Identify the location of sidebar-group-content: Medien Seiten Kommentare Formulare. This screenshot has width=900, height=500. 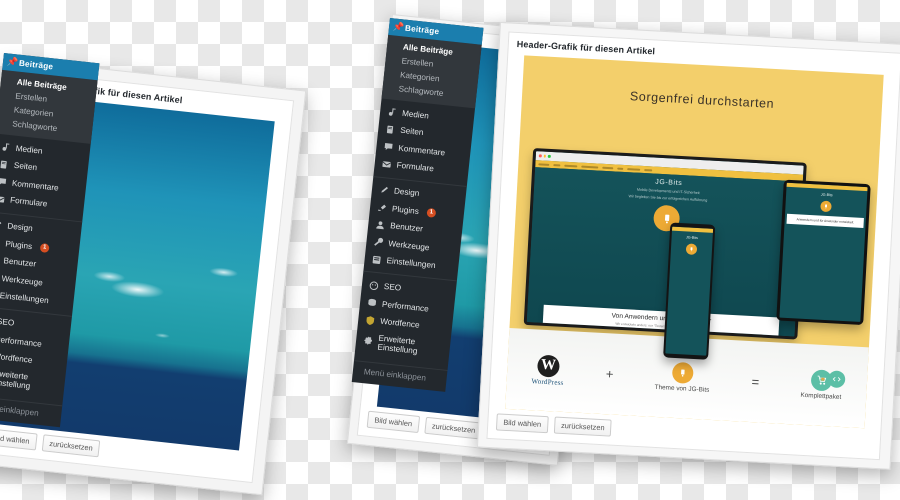
(45, 177).